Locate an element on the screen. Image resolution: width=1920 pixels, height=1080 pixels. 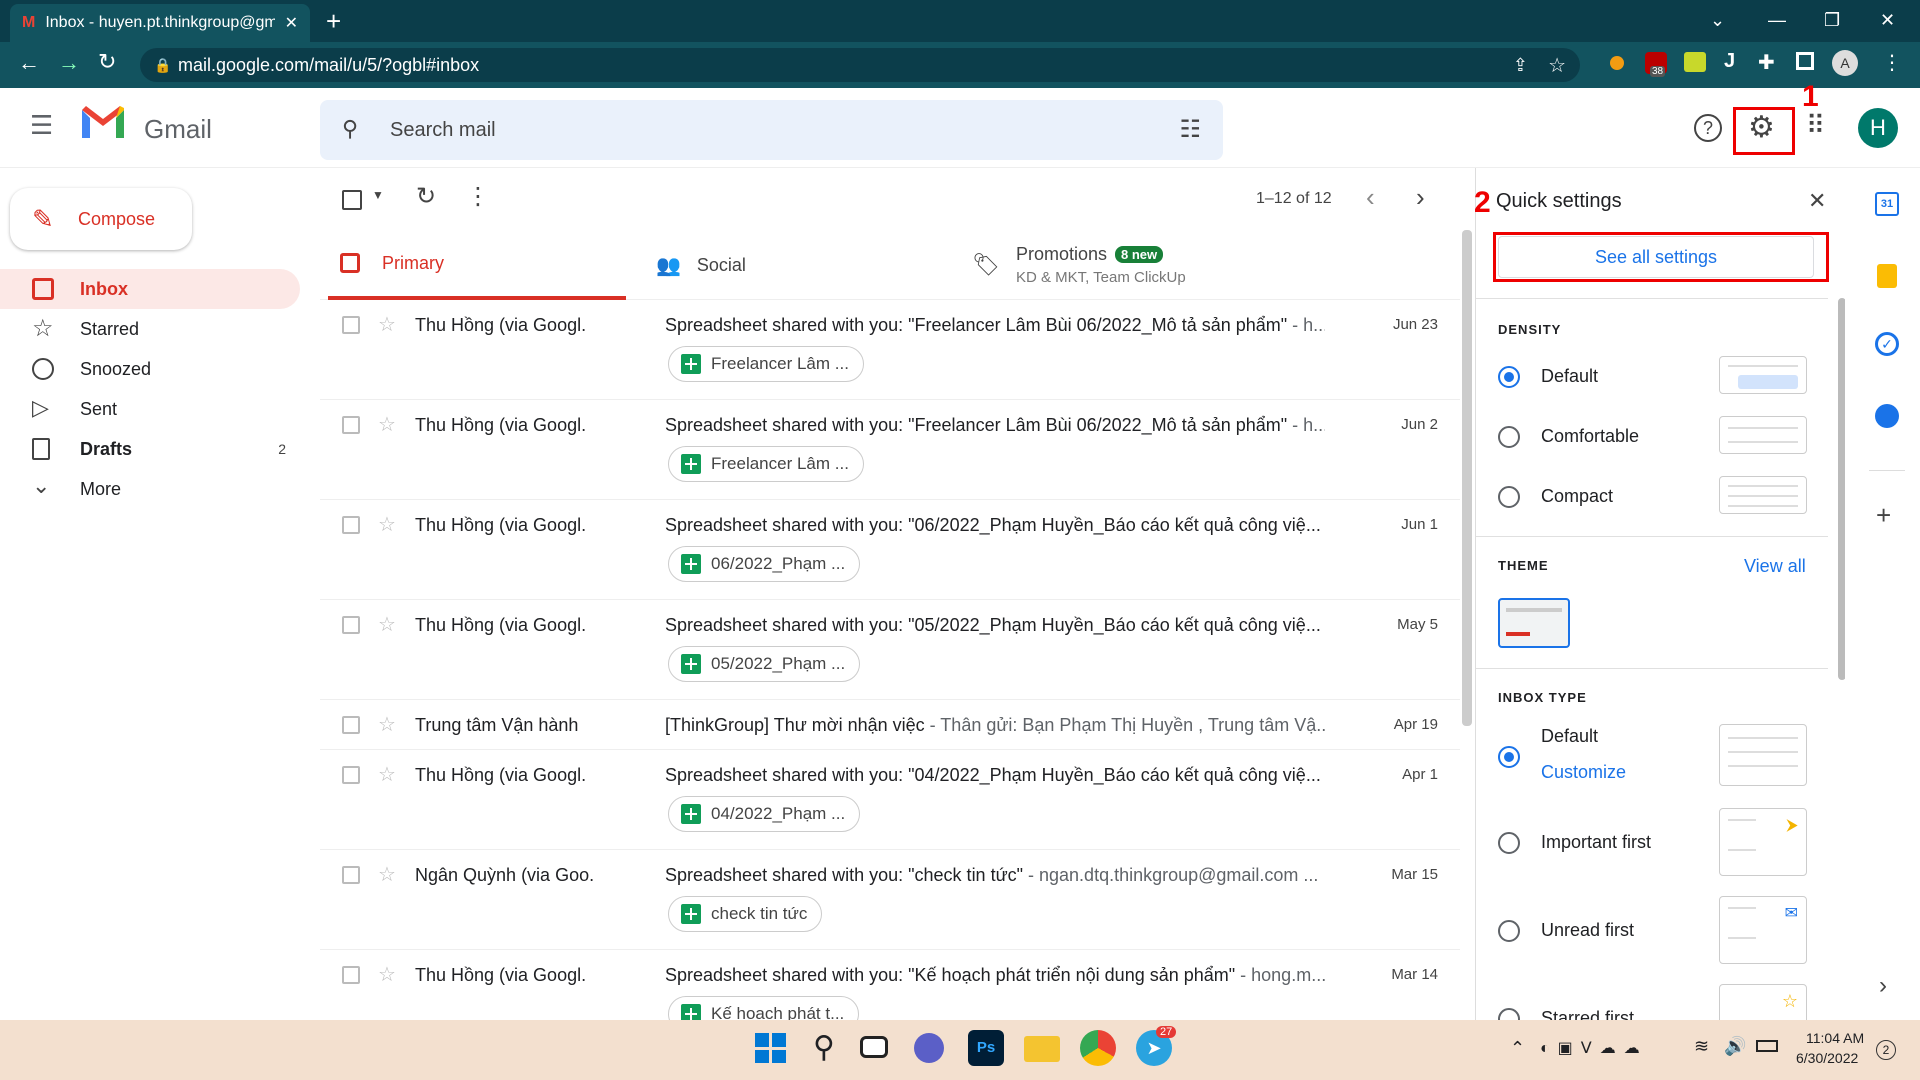
file-explorer-icon is located at coordinates (1042, 1049).